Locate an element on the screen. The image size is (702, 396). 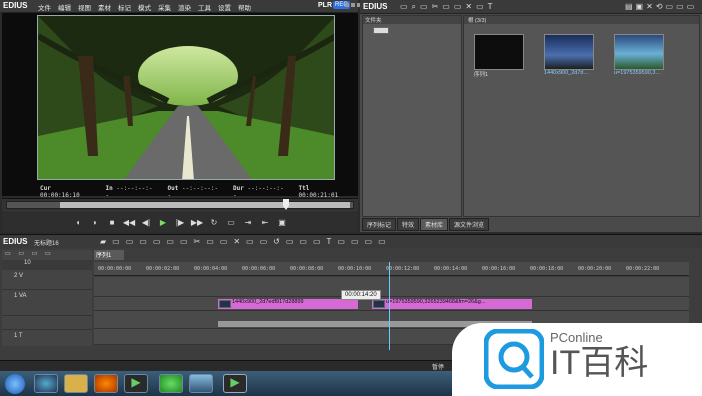
firefox-icon is located at coordinates (106, 383).